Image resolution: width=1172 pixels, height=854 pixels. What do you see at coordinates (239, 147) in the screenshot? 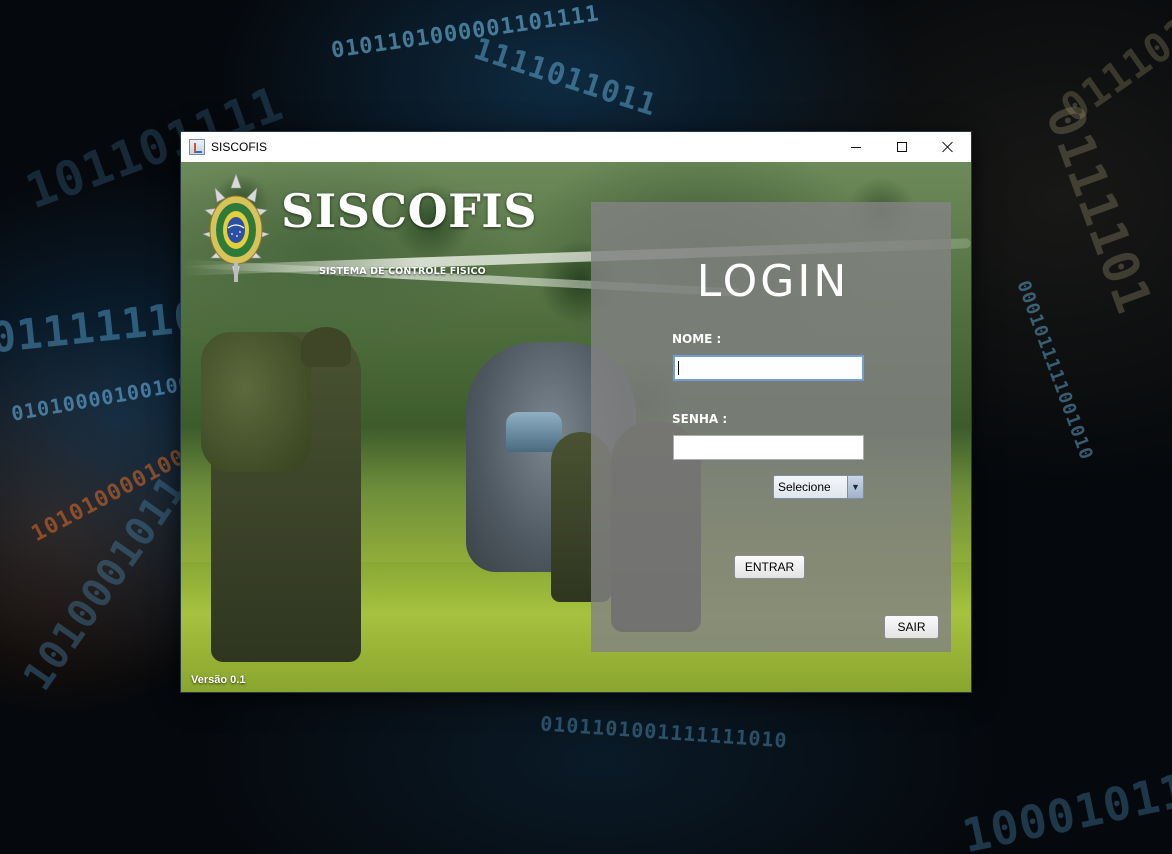
I see `window-title: SISCOFIS` at bounding box center [239, 147].